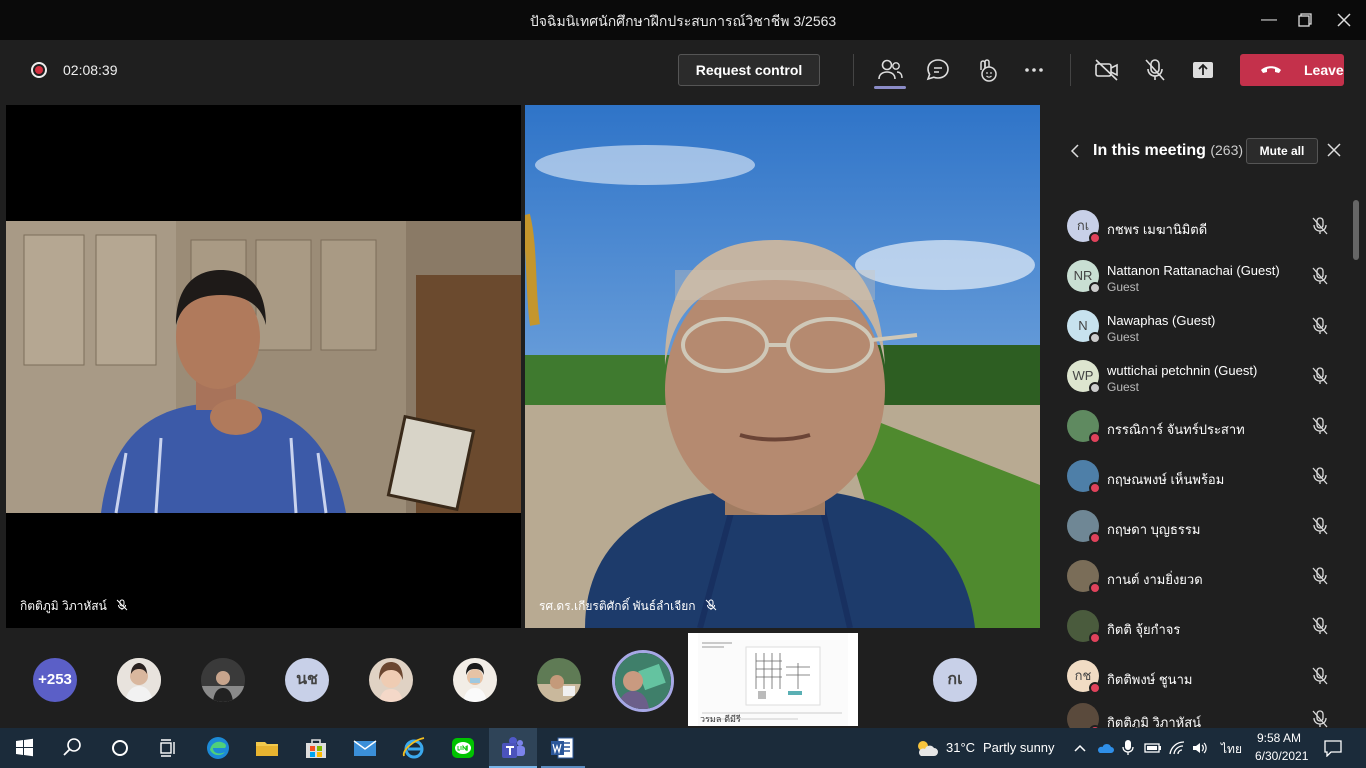 This screenshot has height=768, width=1366. Describe the element at coordinates (1206, 529) in the screenshot. I see `participant-row: กฤษดา บุญธรรม` at that location.